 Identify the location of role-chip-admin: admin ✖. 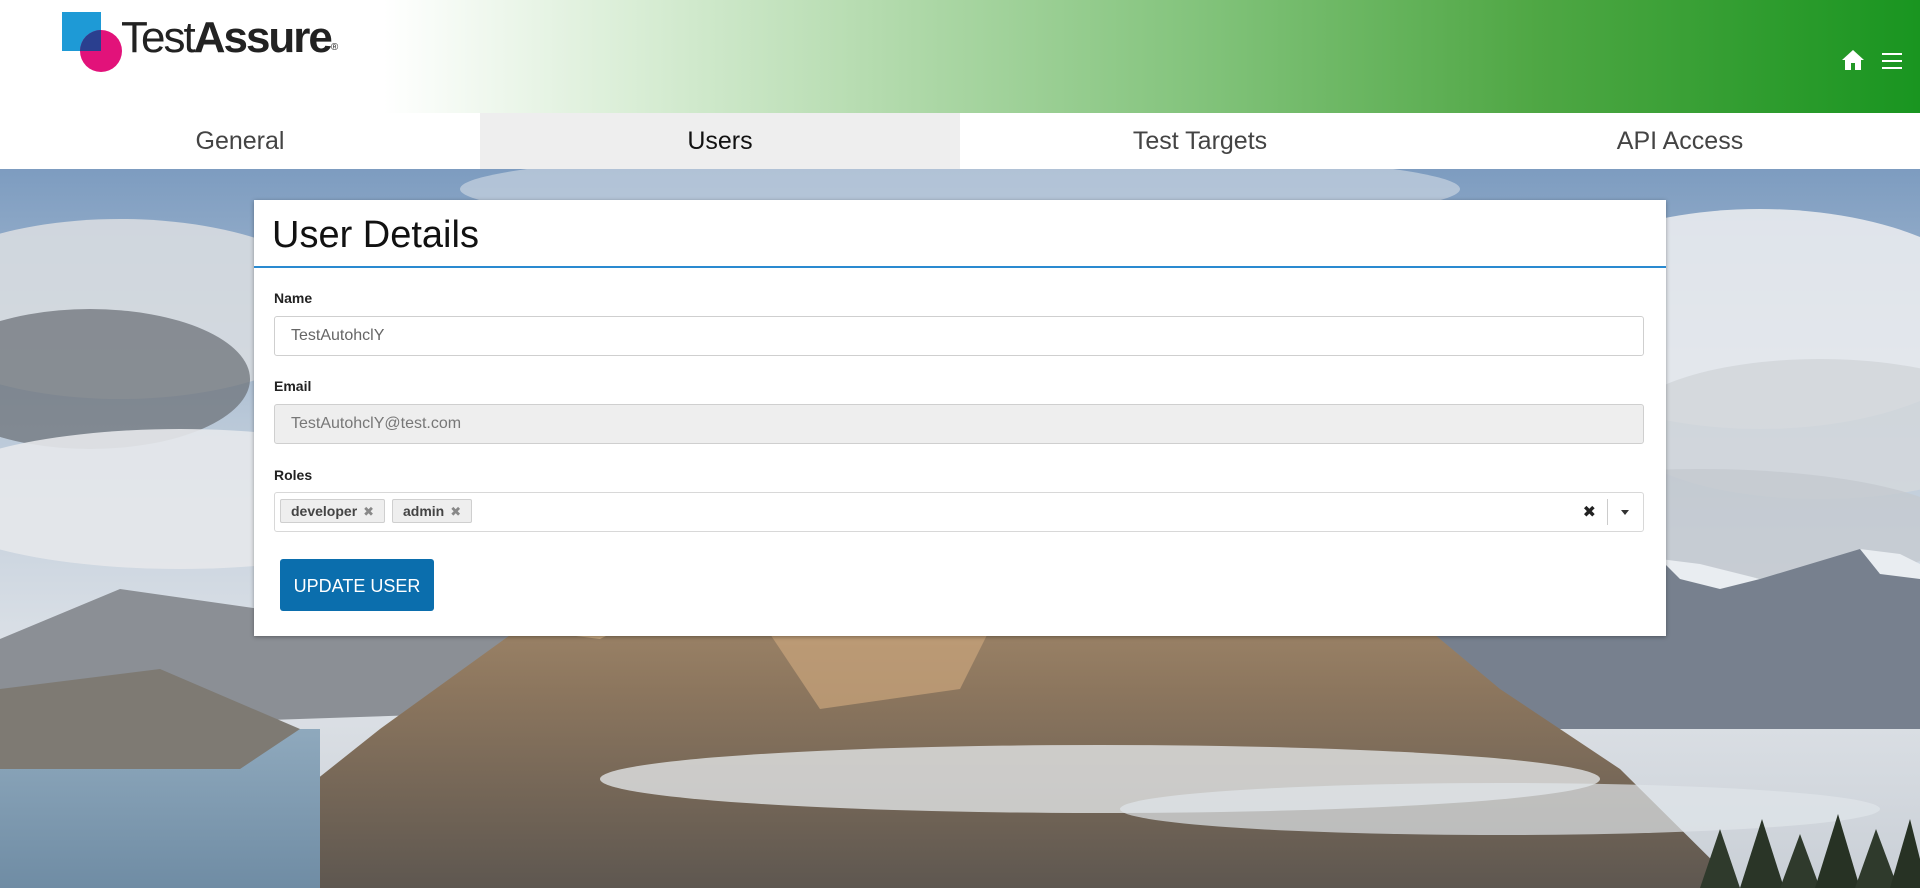
(432, 511).